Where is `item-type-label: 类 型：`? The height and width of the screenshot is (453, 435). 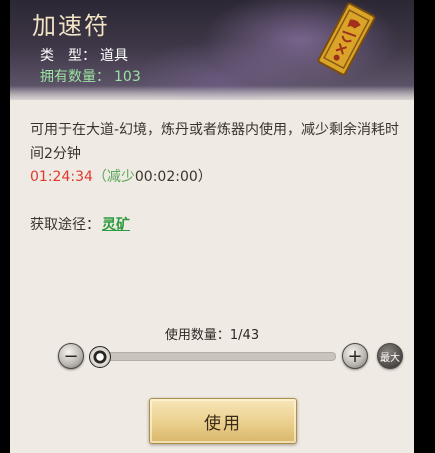
item-type-label: 类 型： is located at coordinates (68, 56).